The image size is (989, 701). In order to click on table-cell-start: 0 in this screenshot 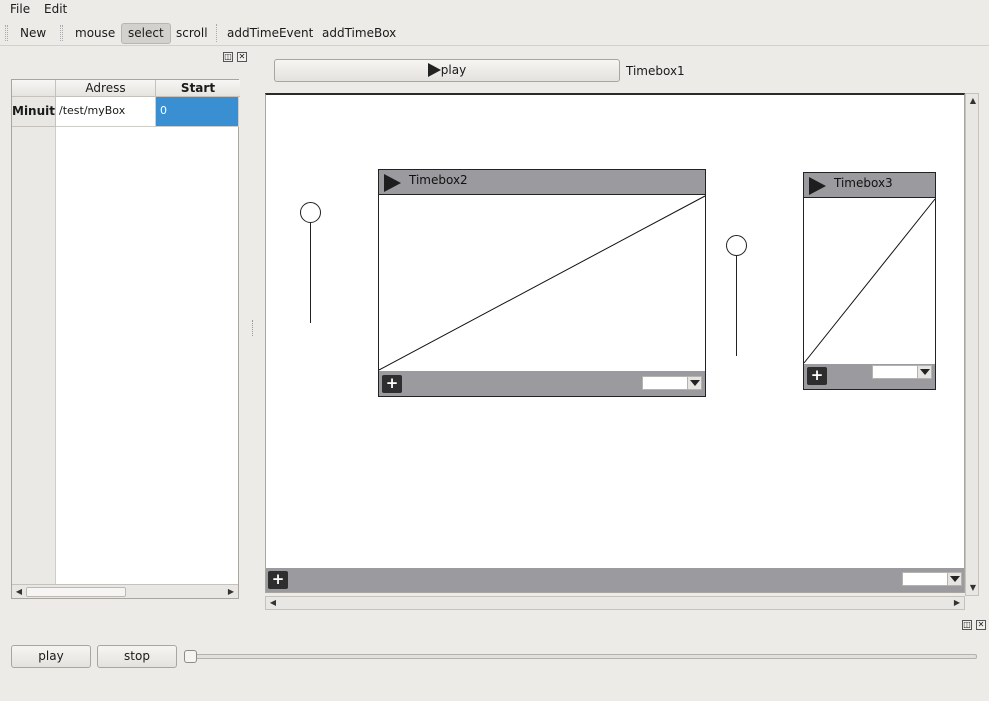, I will do `click(197, 112)`.